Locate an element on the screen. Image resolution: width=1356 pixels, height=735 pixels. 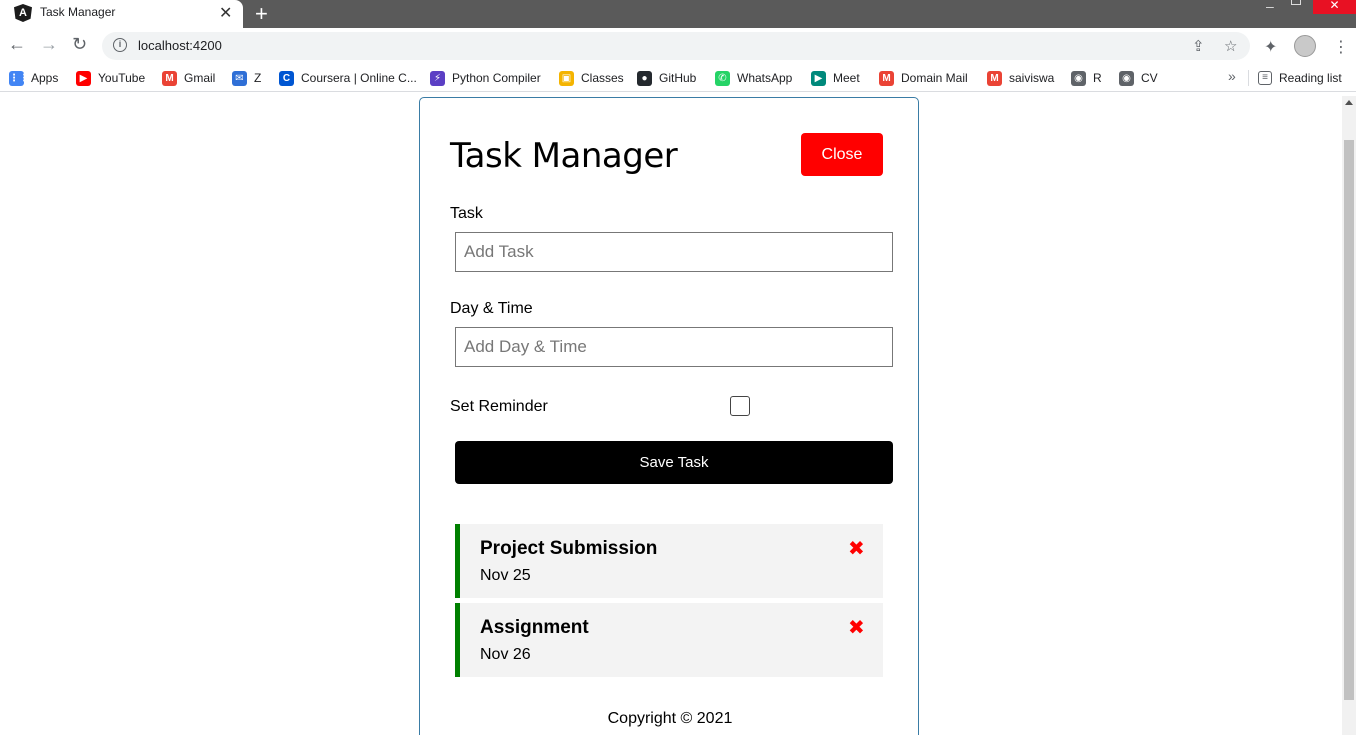
close-button: Close is located at coordinates (842, 154).